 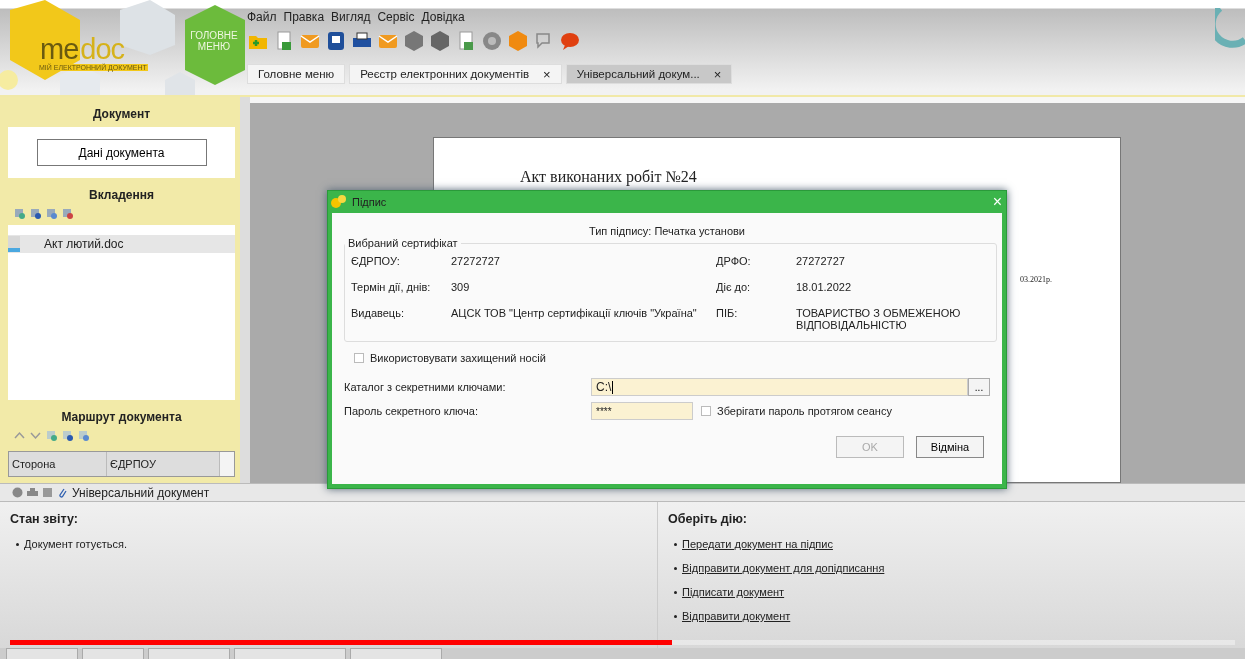 I want to click on app-icon, so click(x=339, y=202).